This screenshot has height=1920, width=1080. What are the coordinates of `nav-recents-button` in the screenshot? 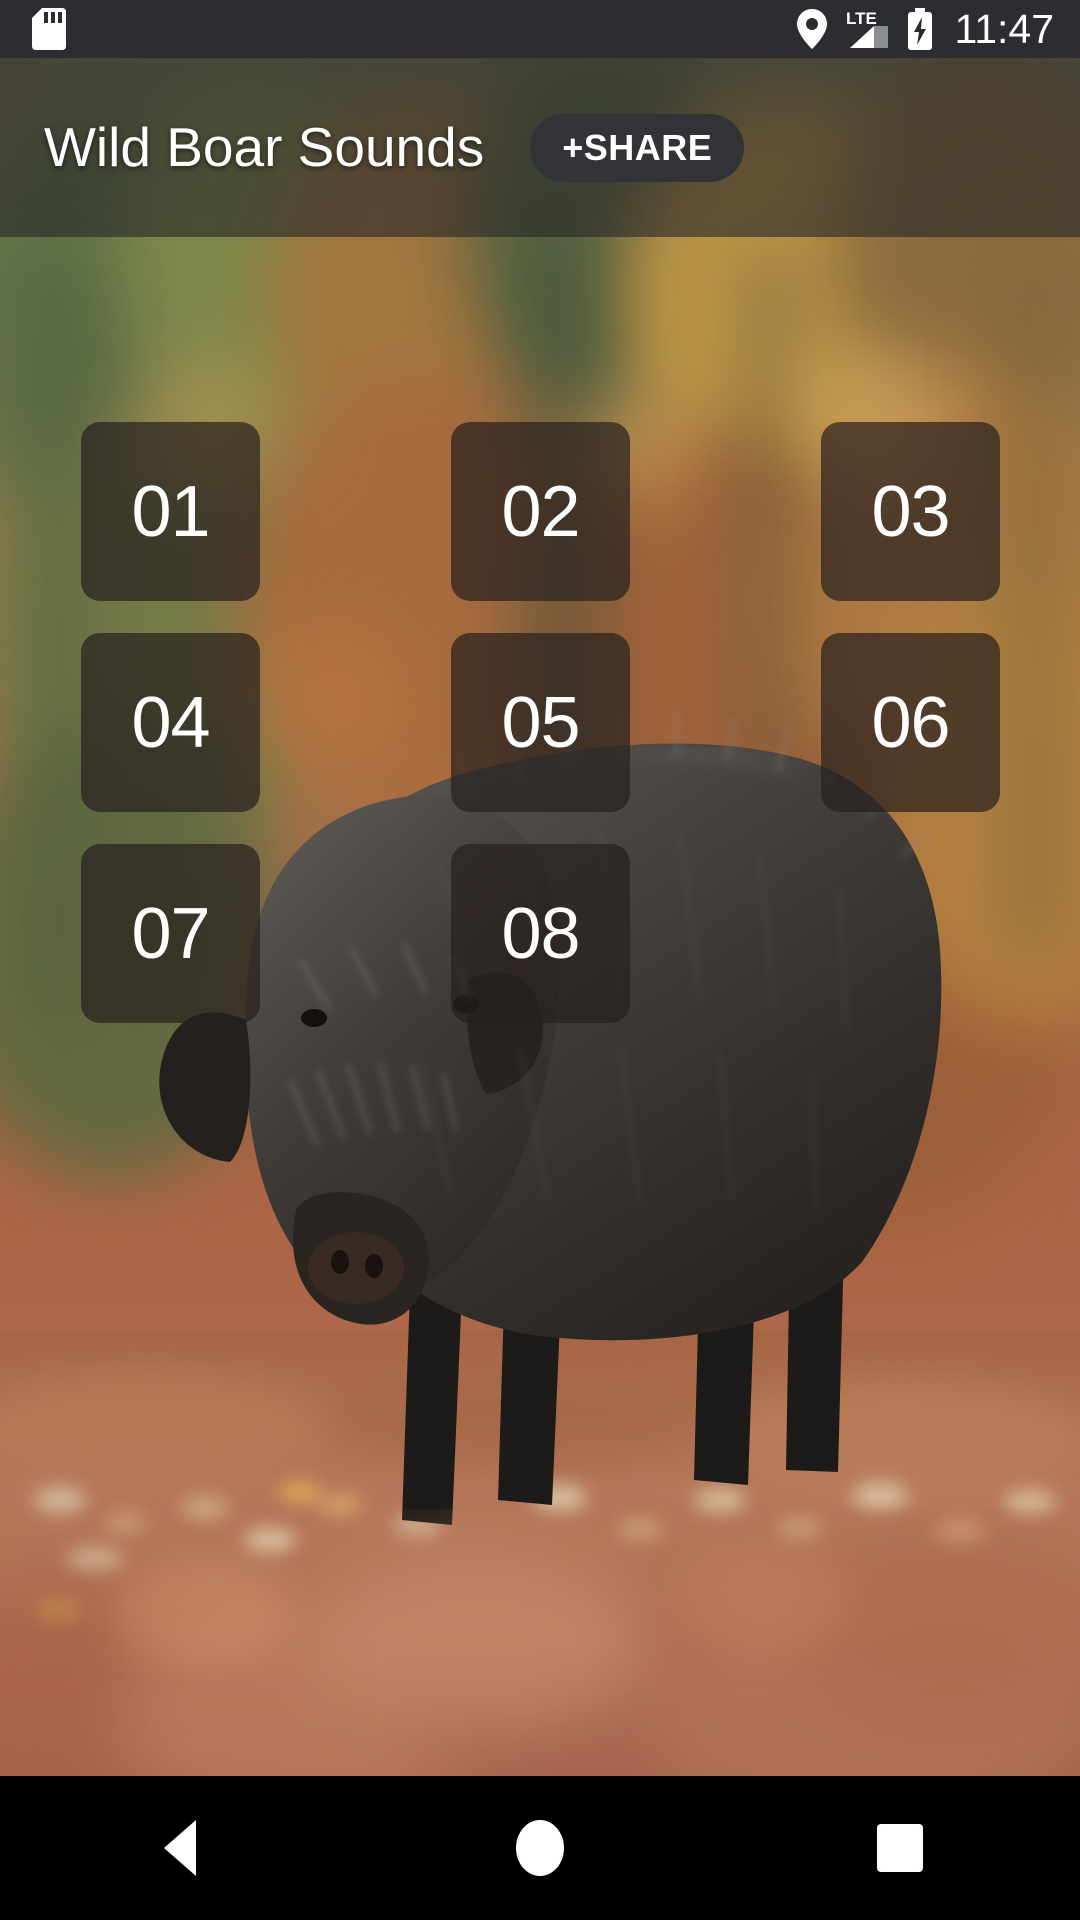 It's located at (900, 1848).